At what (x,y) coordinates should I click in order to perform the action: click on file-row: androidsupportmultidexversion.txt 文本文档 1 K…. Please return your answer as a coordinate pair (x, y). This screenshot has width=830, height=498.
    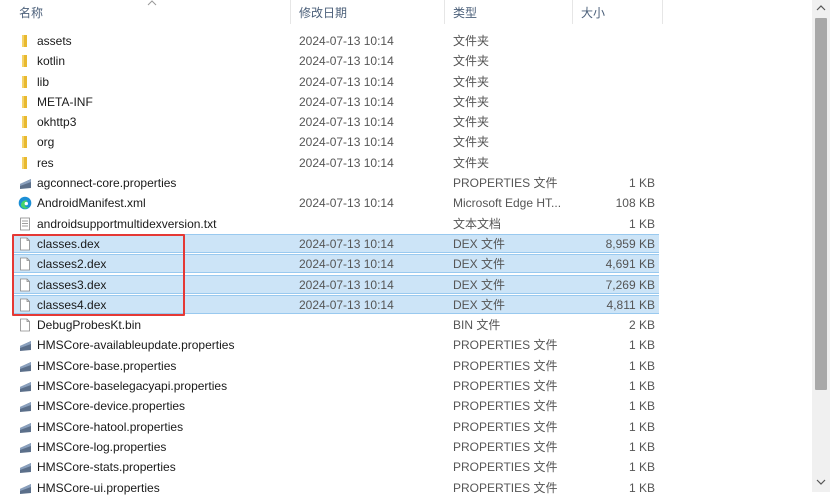
    Looking at the image, I should click on (406, 224).